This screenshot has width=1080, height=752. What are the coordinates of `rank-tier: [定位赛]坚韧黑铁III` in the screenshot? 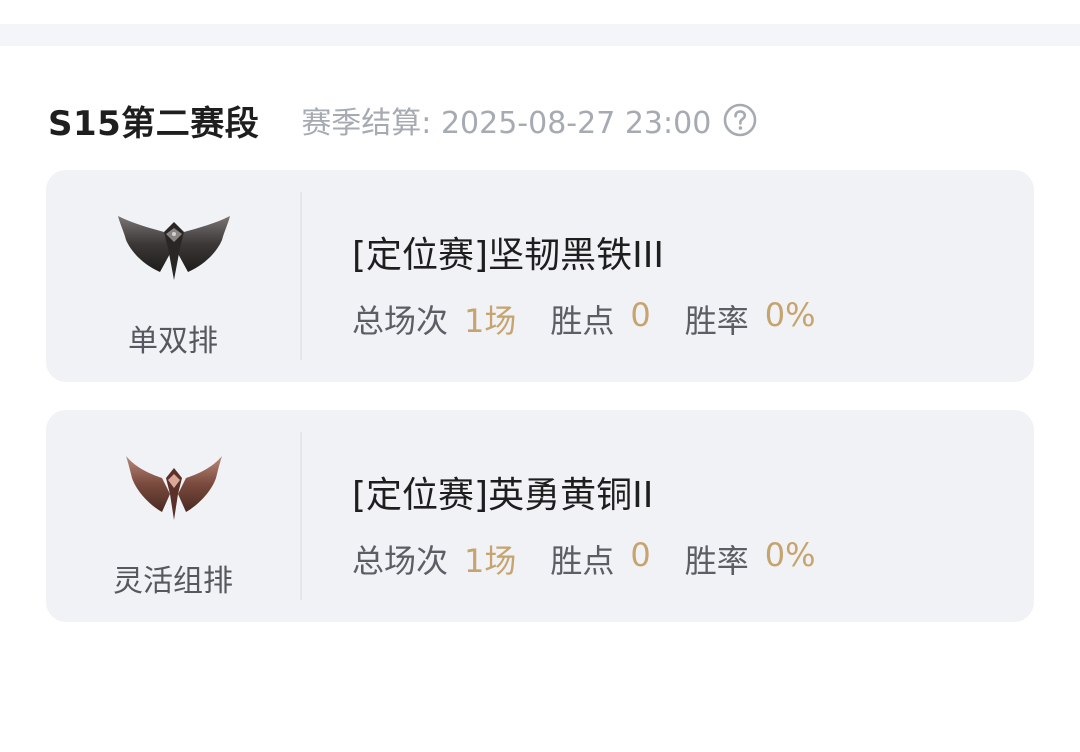 It's located at (508, 255).